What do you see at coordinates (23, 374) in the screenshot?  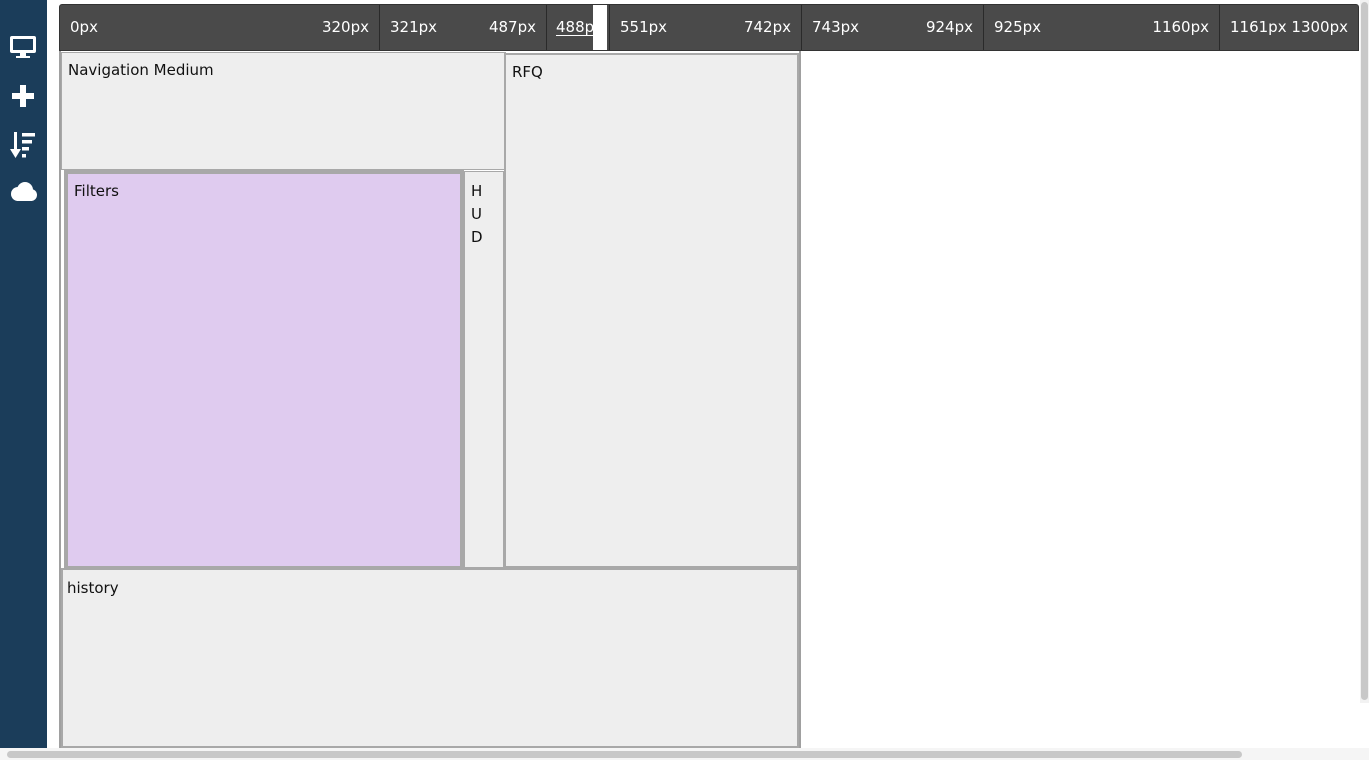 I see `sidebar` at bounding box center [23, 374].